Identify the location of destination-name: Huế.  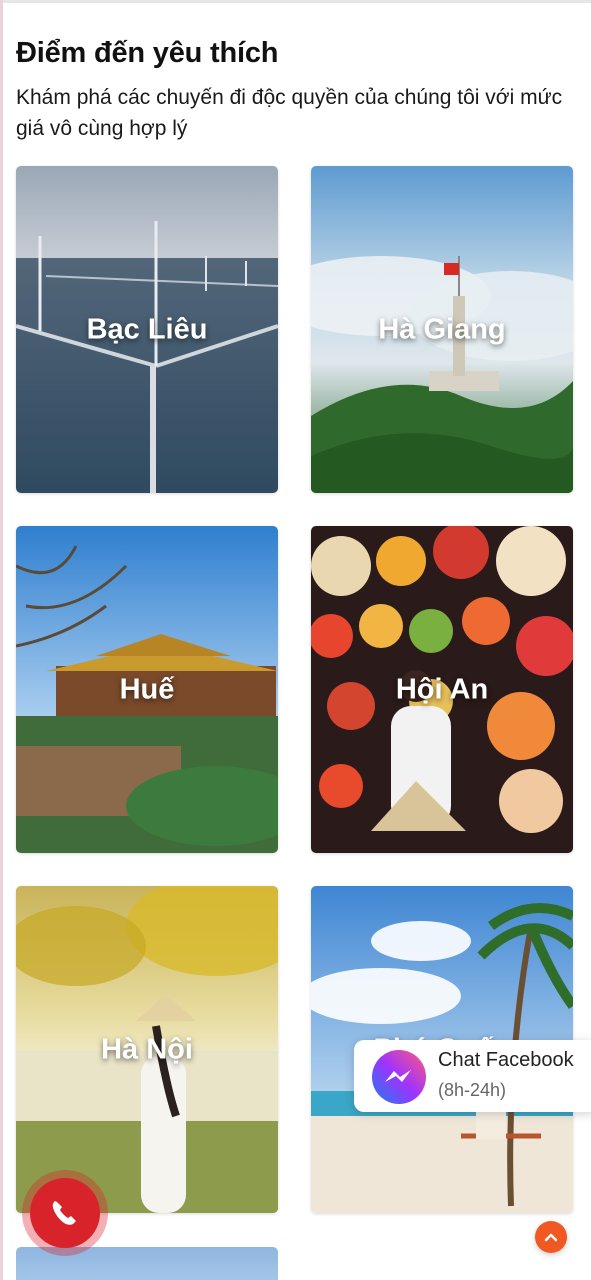
(147, 689).